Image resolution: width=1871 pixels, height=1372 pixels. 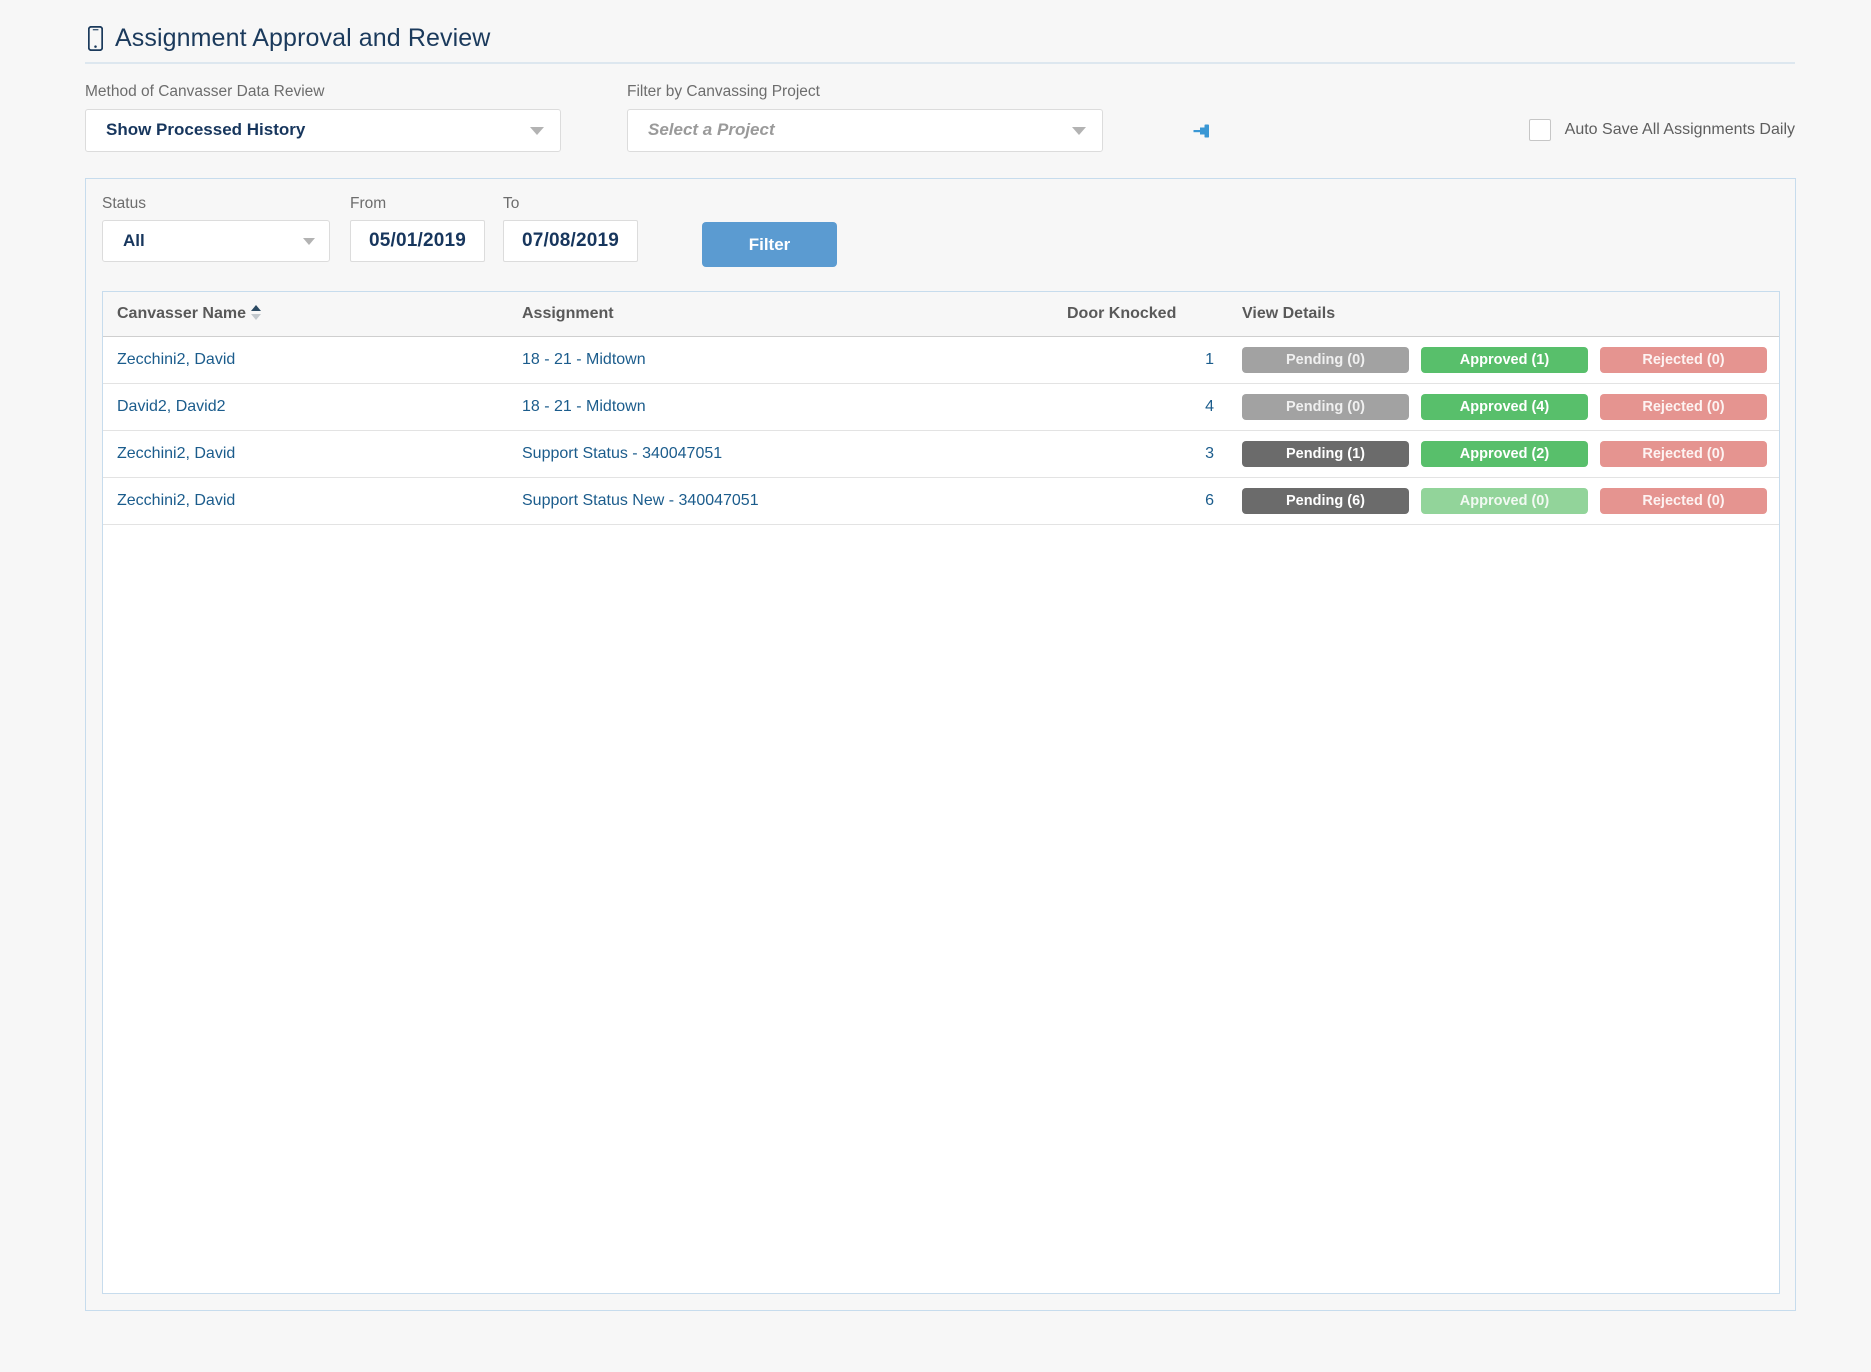 I want to click on page-header: Assignment Approval and Review, so click(x=940, y=43).